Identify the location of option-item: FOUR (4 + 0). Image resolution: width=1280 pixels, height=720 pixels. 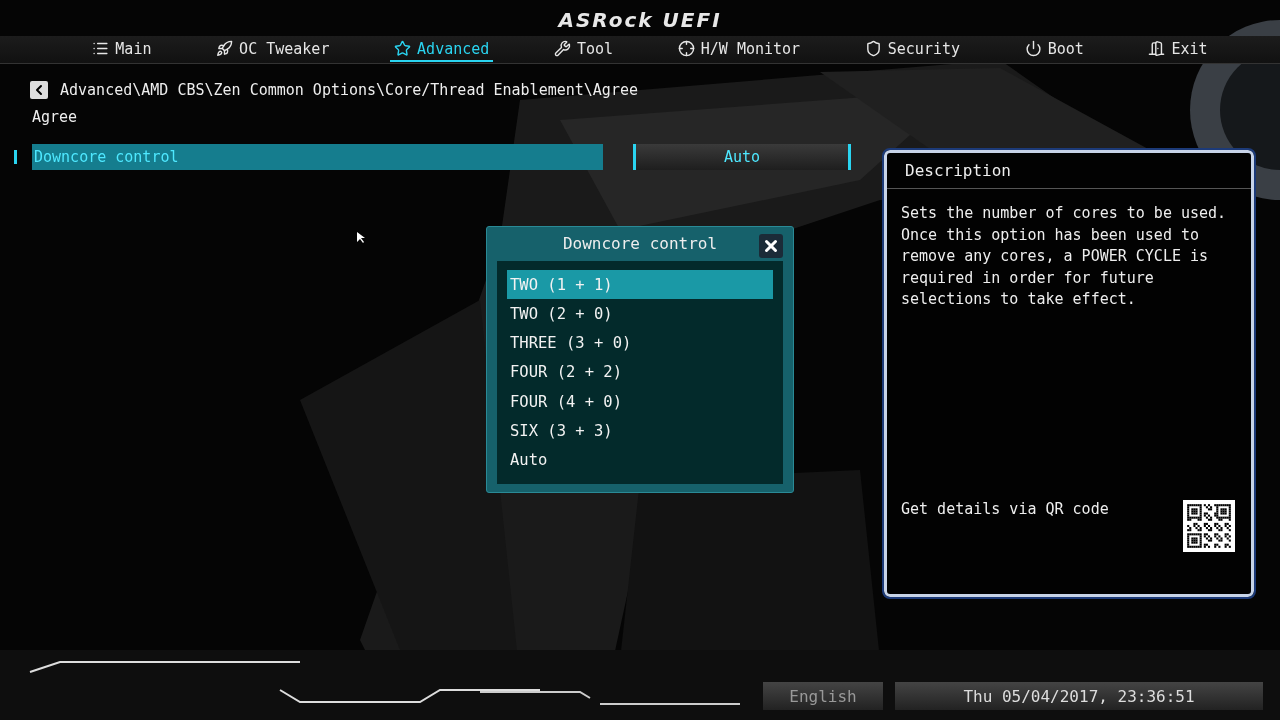
(640, 402).